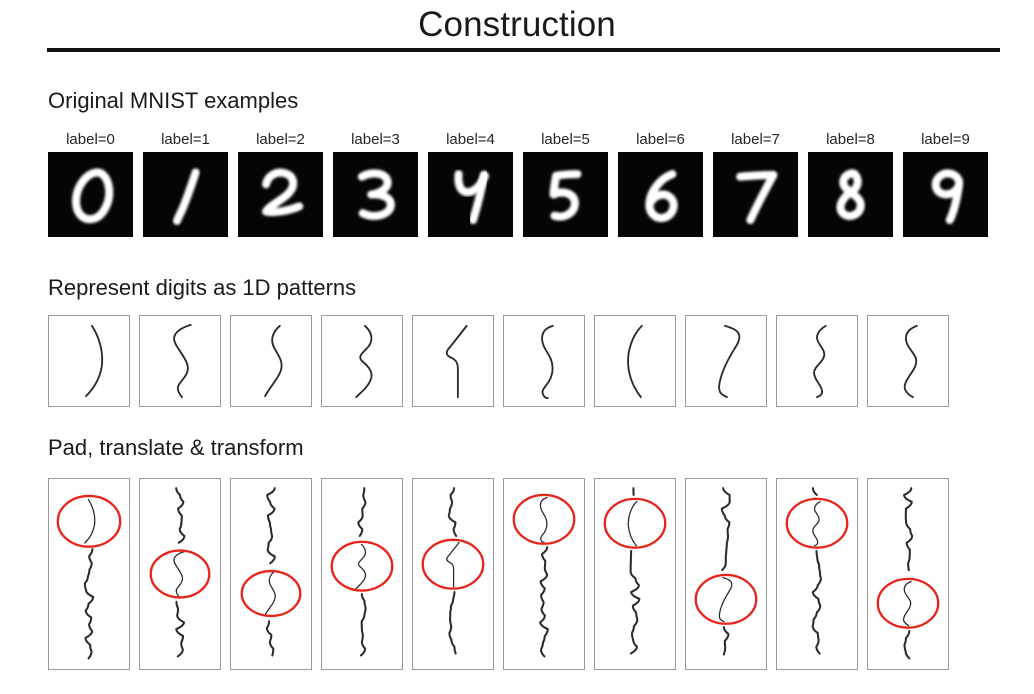 The height and width of the screenshot is (694, 1034). Describe the element at coordinates (498, 361) in the screenshot. I see `pattern-row` at that location.